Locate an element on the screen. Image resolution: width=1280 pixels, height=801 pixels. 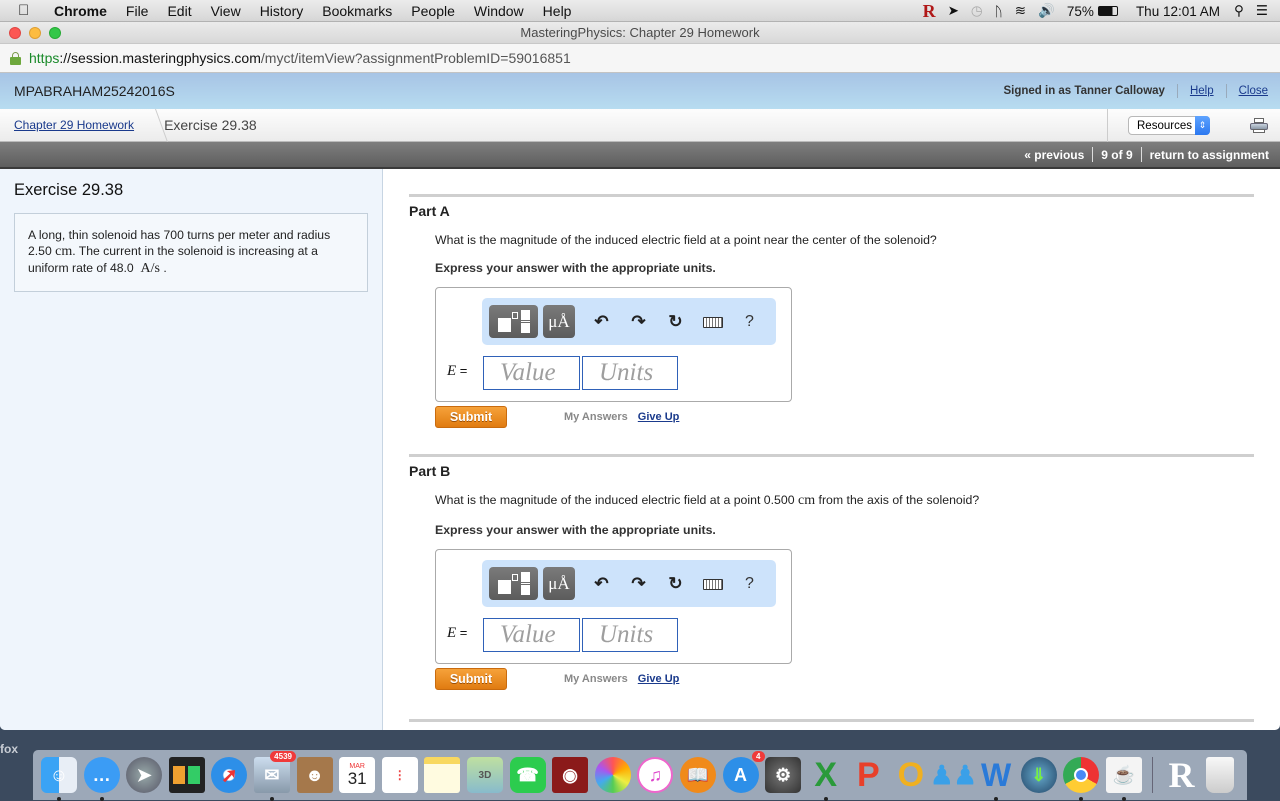
question-text-part: from the axis of the solenoid? is located at coordinates (899, 500).